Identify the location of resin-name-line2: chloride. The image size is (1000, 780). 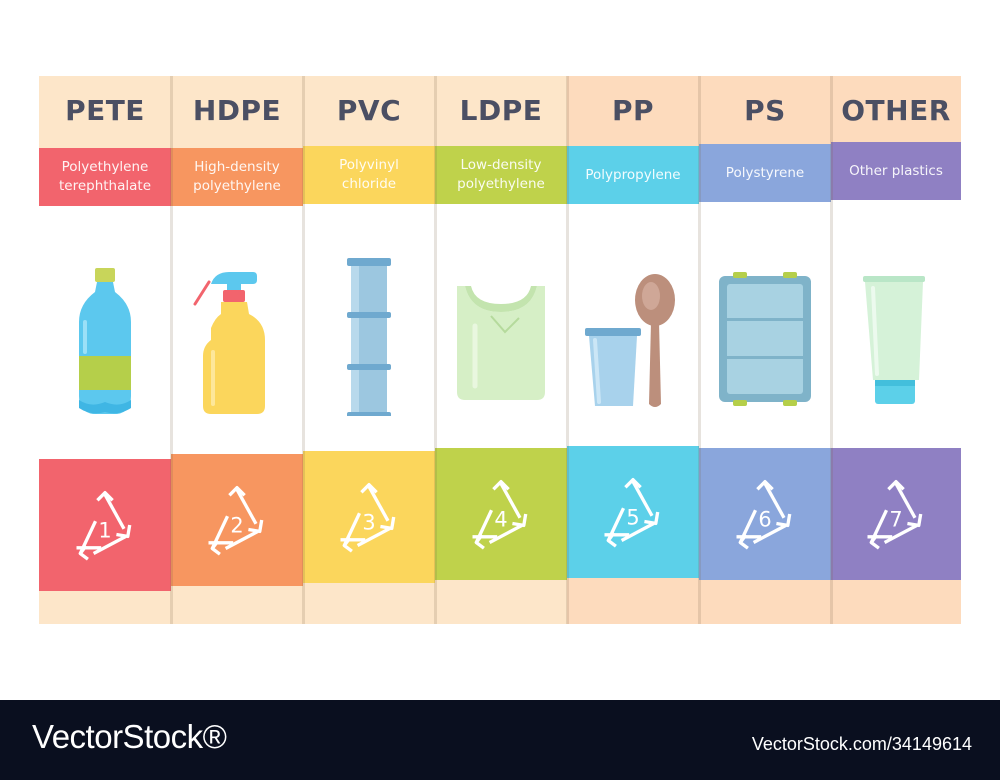
(369, 184).